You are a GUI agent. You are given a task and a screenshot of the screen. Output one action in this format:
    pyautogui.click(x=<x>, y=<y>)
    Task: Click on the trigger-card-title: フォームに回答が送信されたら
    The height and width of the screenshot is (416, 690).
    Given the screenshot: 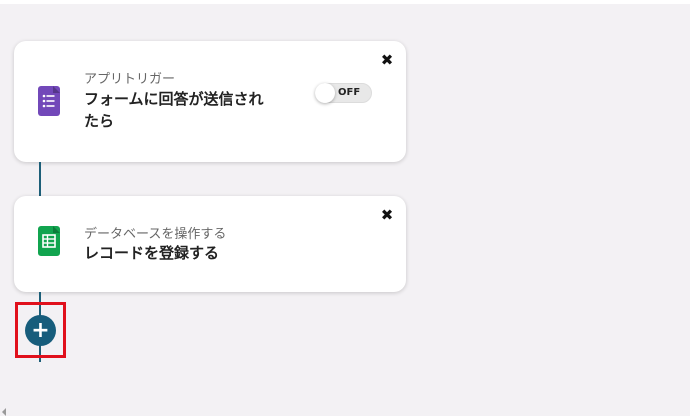 What is the action you would take?
    pyautogui.click(x=174, y=110)
    